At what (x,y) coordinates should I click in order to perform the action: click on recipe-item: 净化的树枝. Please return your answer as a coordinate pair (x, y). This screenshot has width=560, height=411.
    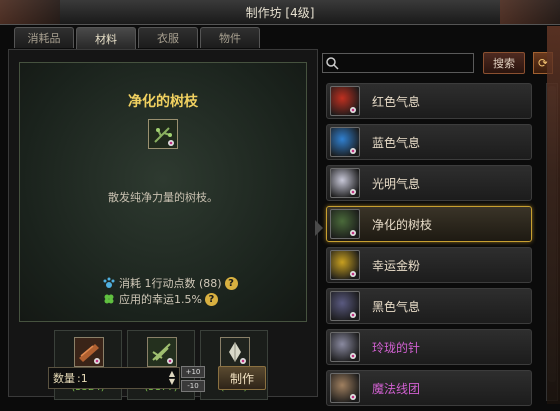
    Looking at the image, I should click on (429, 224).